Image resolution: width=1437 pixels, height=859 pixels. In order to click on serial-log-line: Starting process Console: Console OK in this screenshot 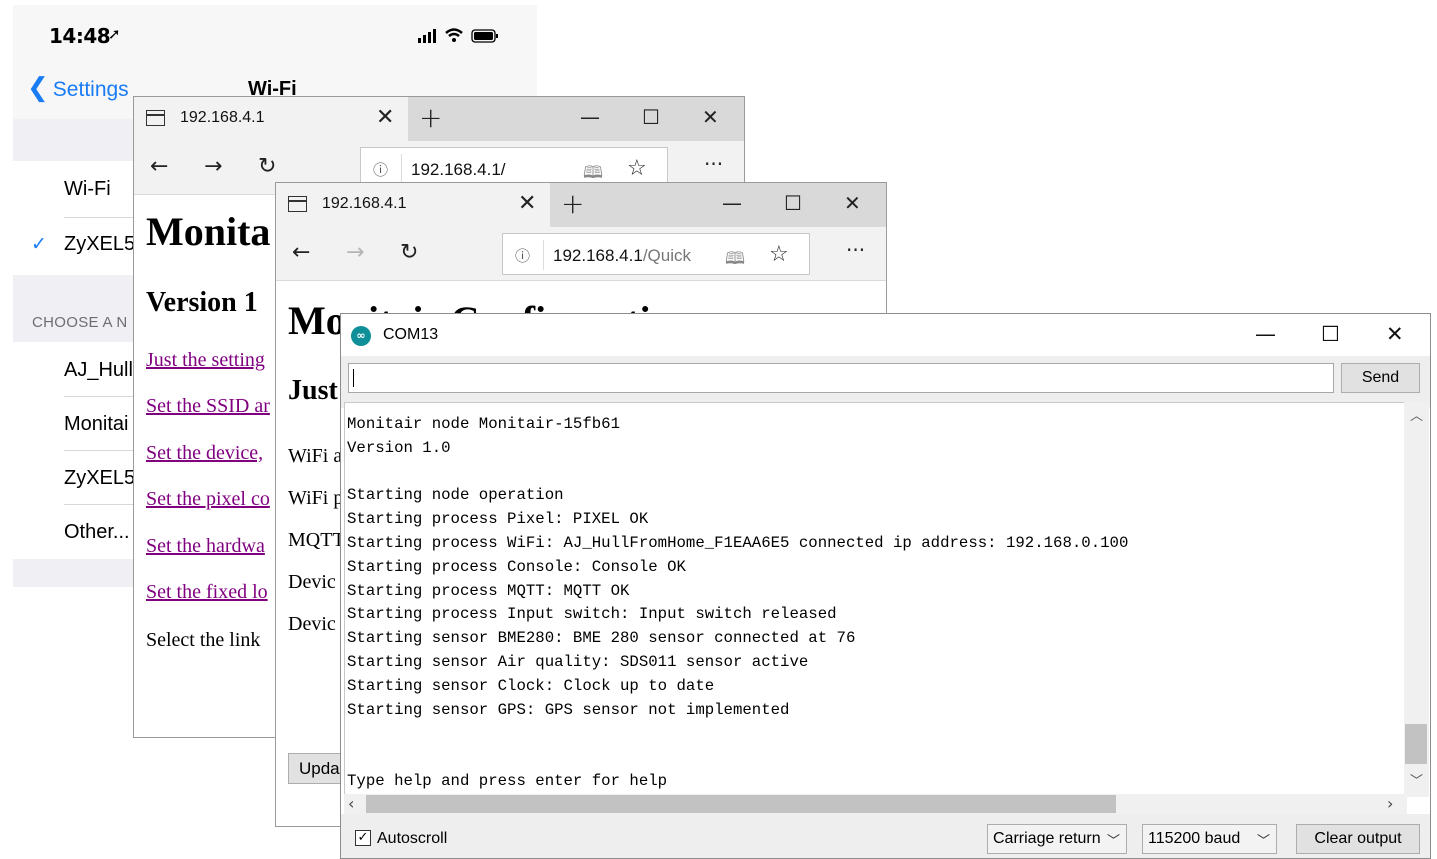, I will do `click(516, 566)`.